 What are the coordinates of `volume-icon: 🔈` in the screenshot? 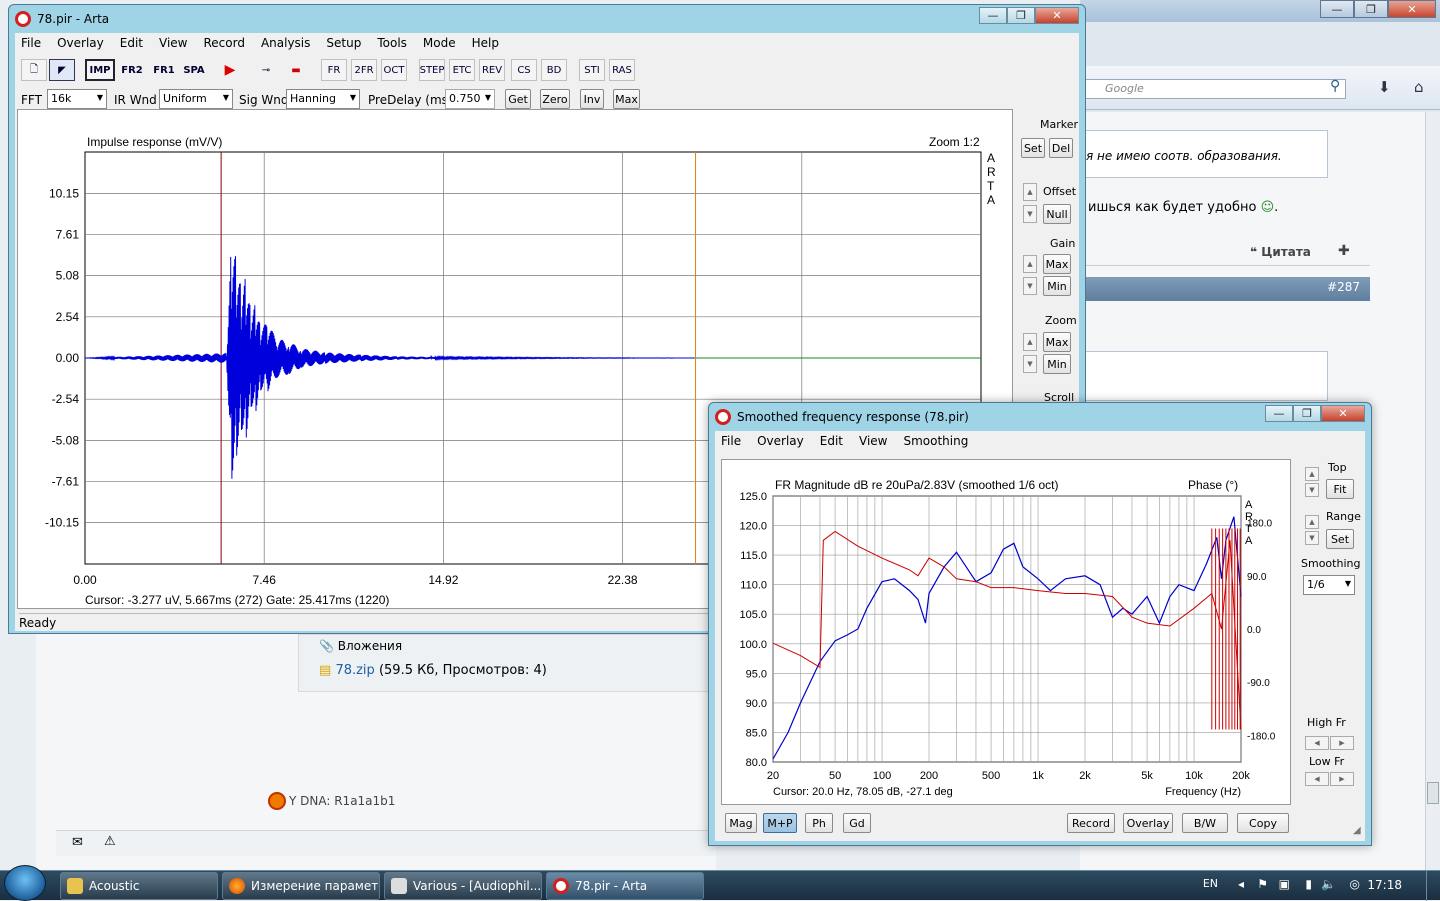 It's located at (1328, 884).